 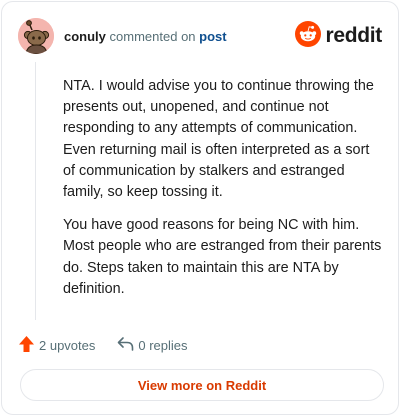 What do you see at coordinates (26, 345) in the screenshot?
I see `upvote-arrow-icon` at bounding box center [26, 345].